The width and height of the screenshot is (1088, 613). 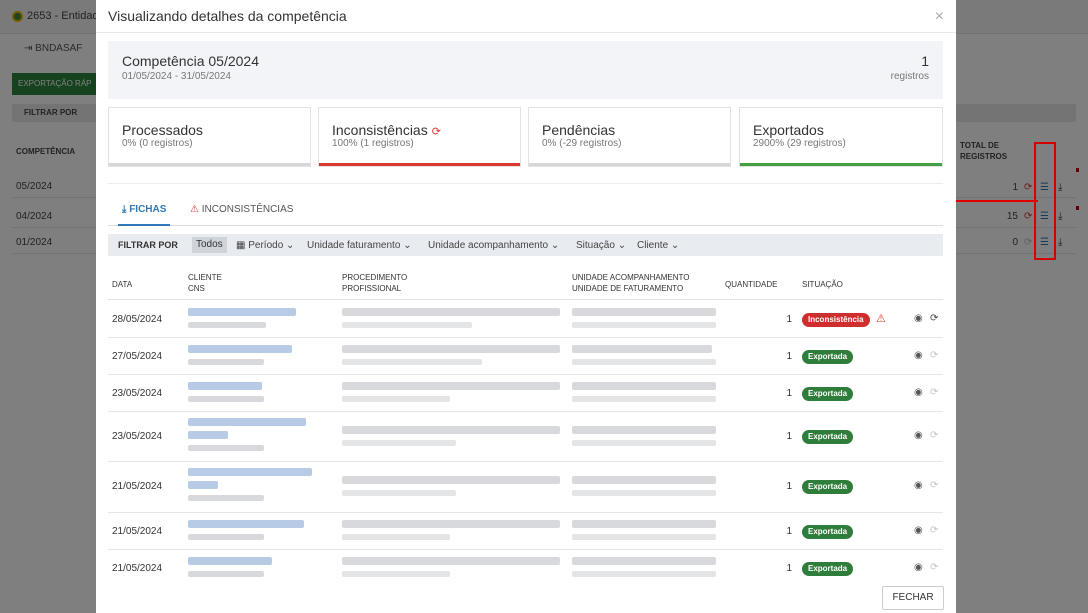 I want to click on col-cliente-label: CLIENTE, so click(x=205, y=277).